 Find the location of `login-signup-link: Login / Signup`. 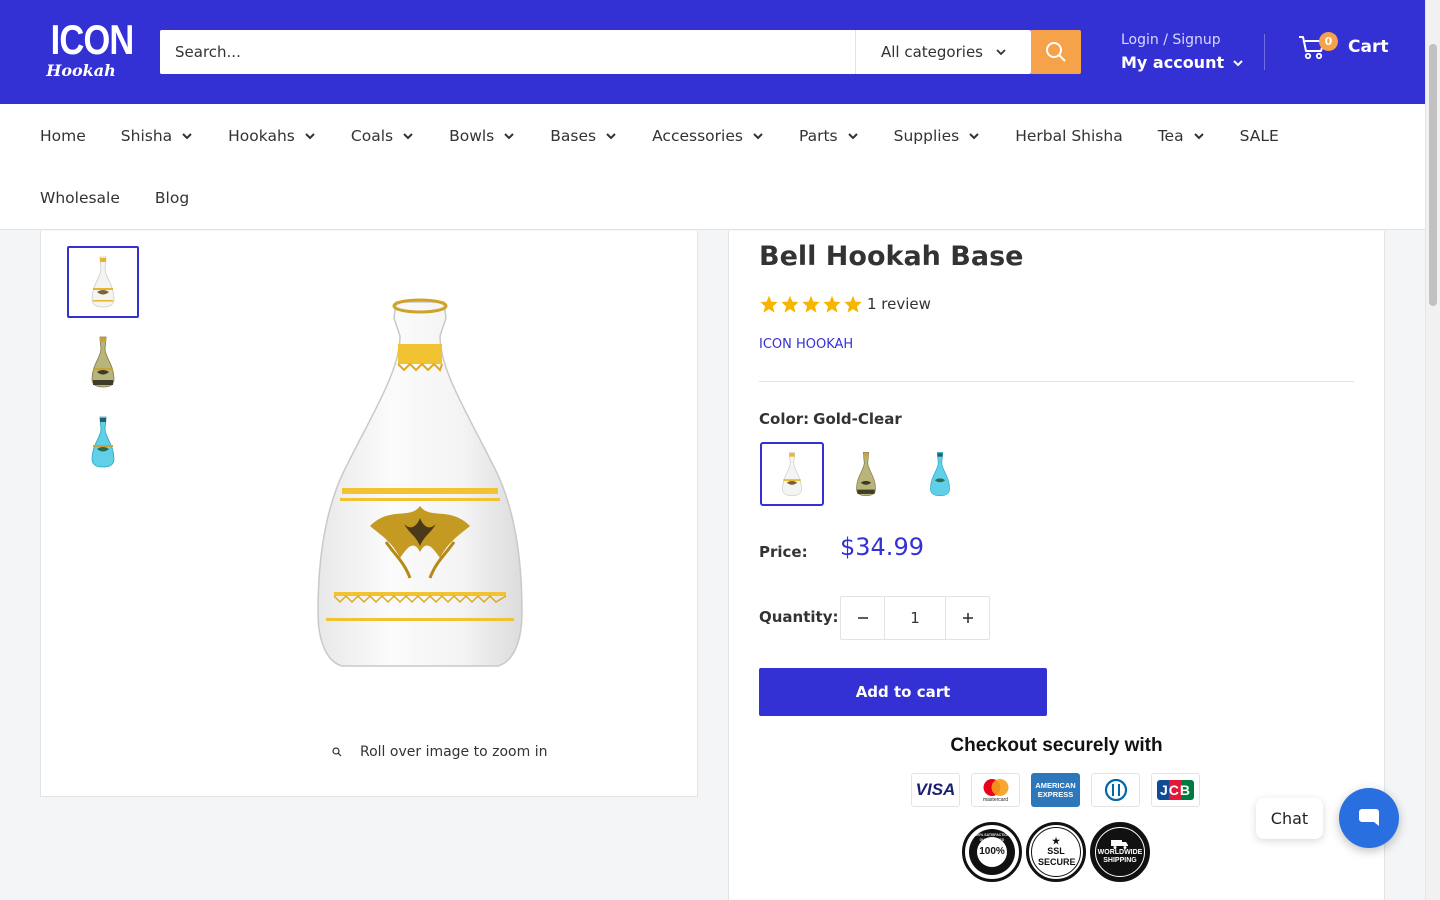

login-signup-link: Login / Signup is located at coordinates (1182, 40).